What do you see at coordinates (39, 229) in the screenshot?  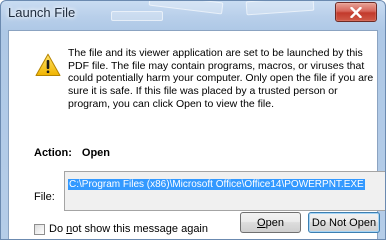 I see `checkbox-box` at bounding box center [39, 229].